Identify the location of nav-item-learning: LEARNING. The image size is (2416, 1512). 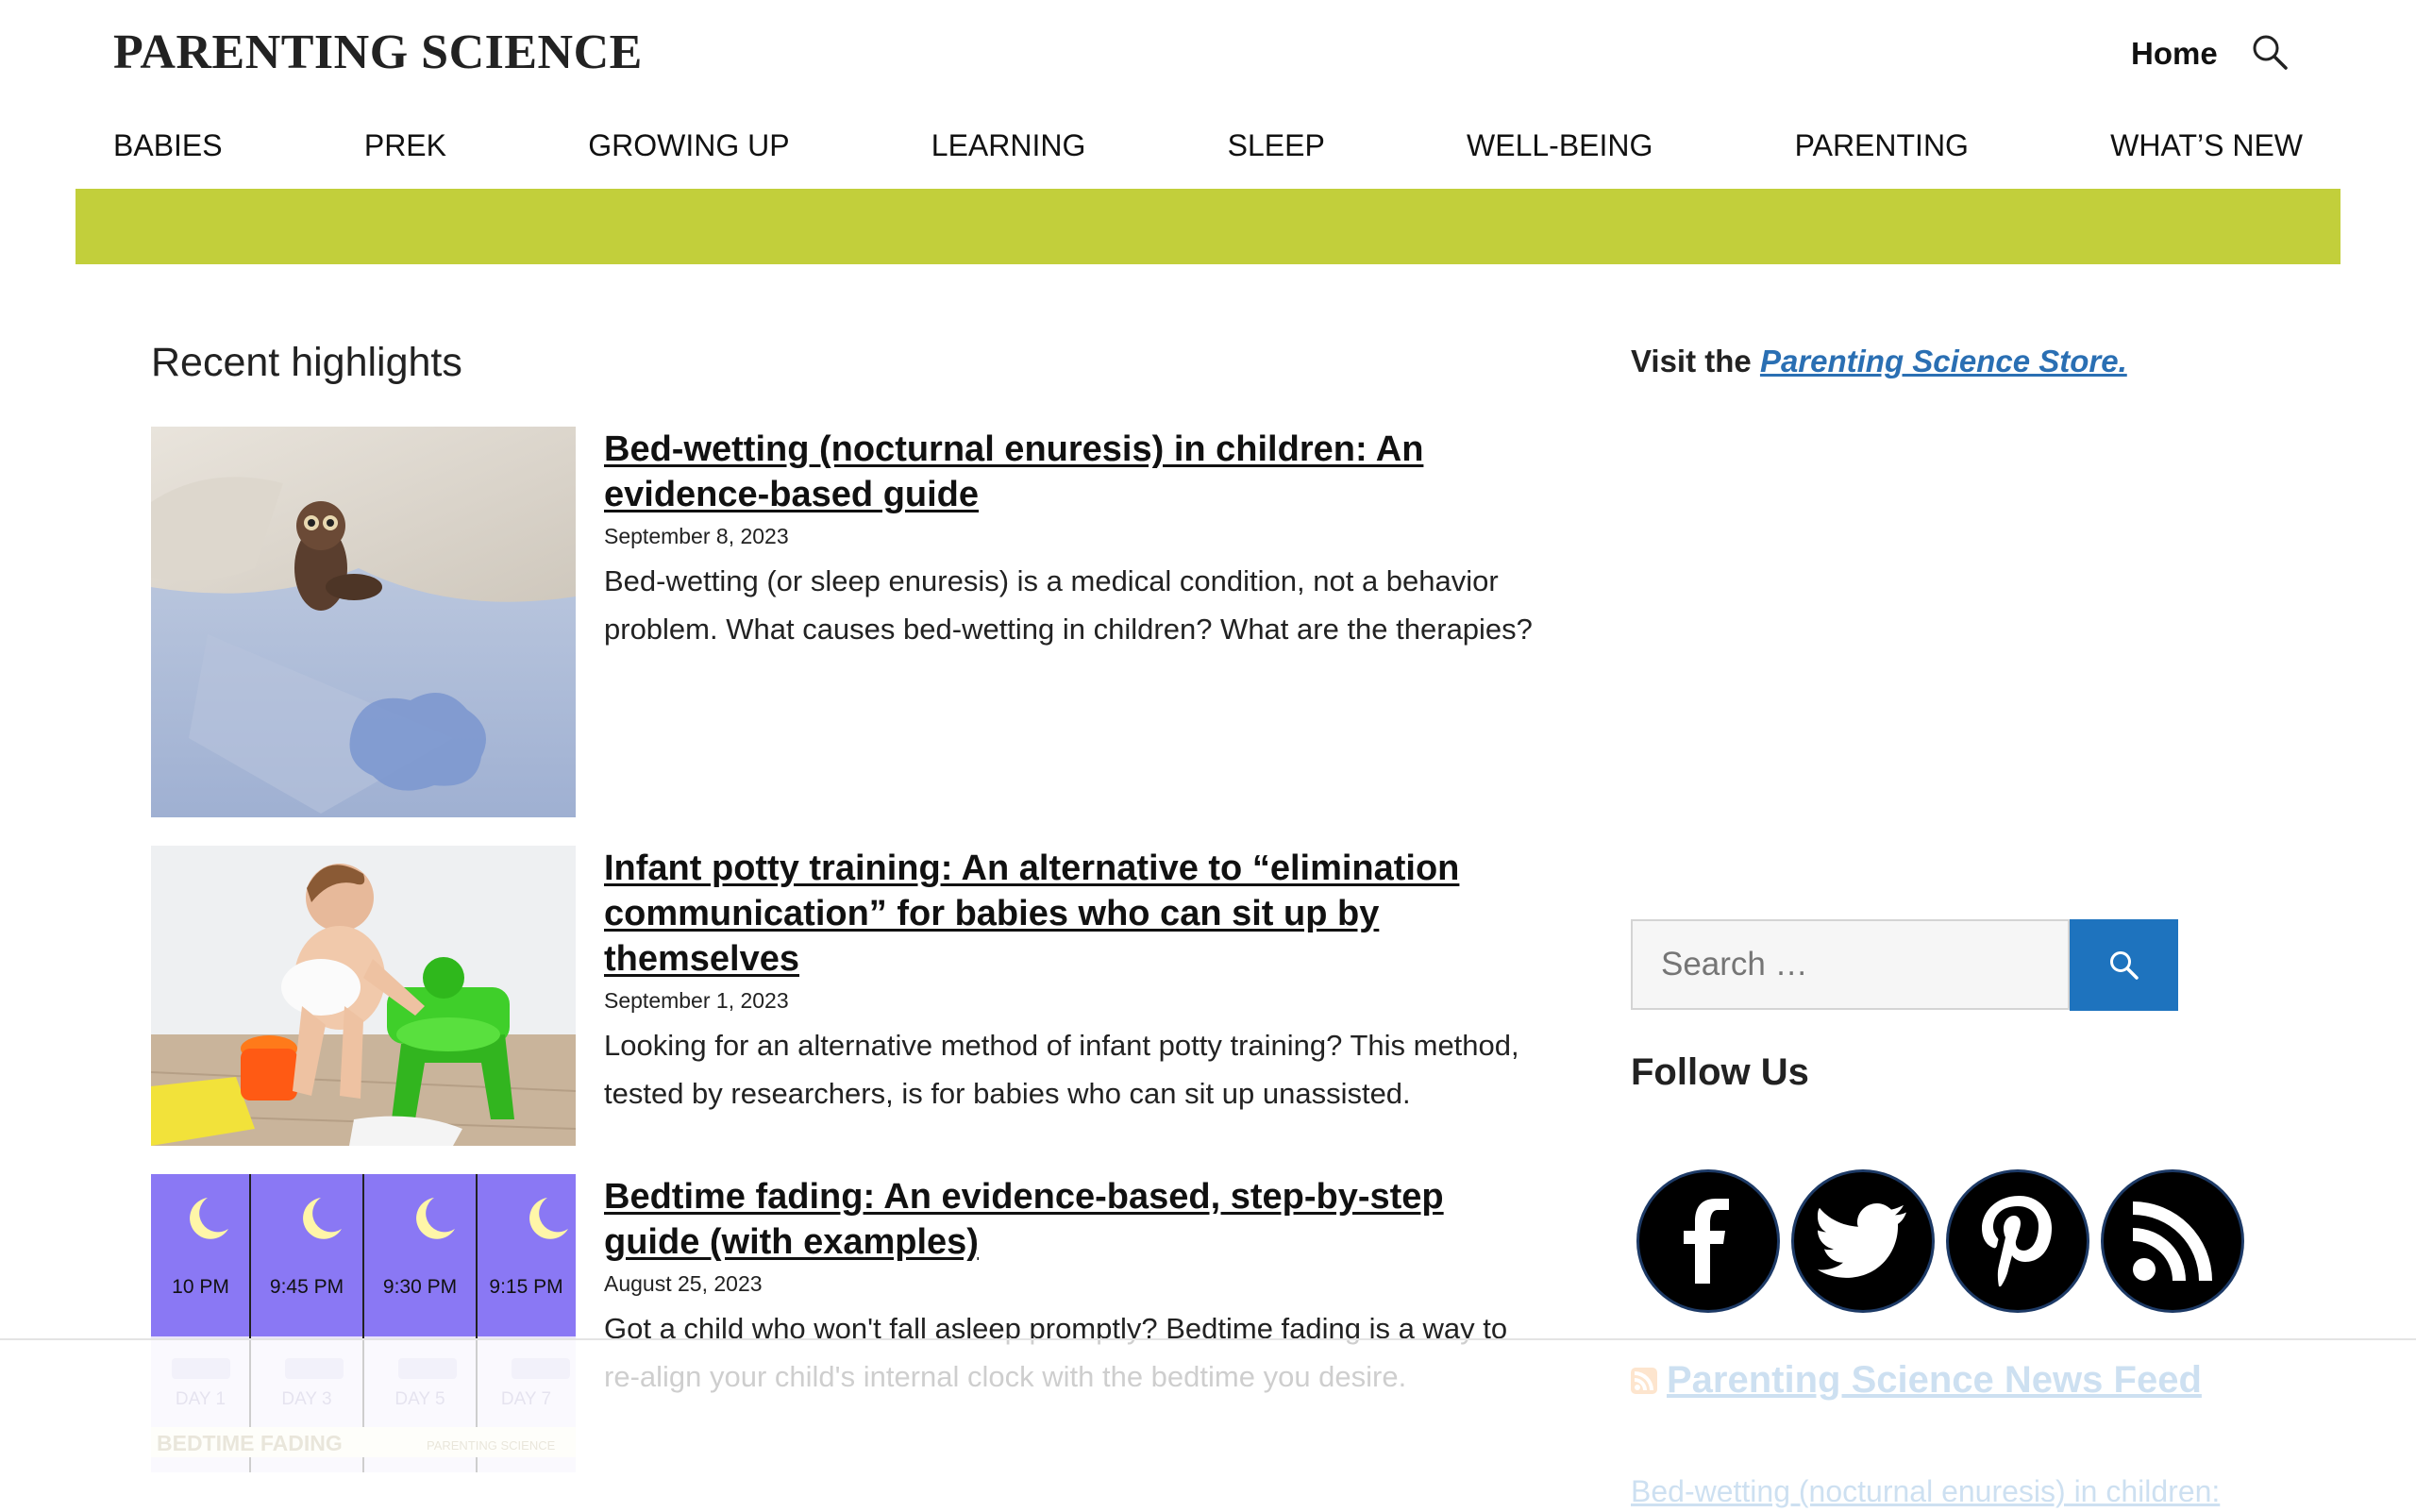
(1009, 145).